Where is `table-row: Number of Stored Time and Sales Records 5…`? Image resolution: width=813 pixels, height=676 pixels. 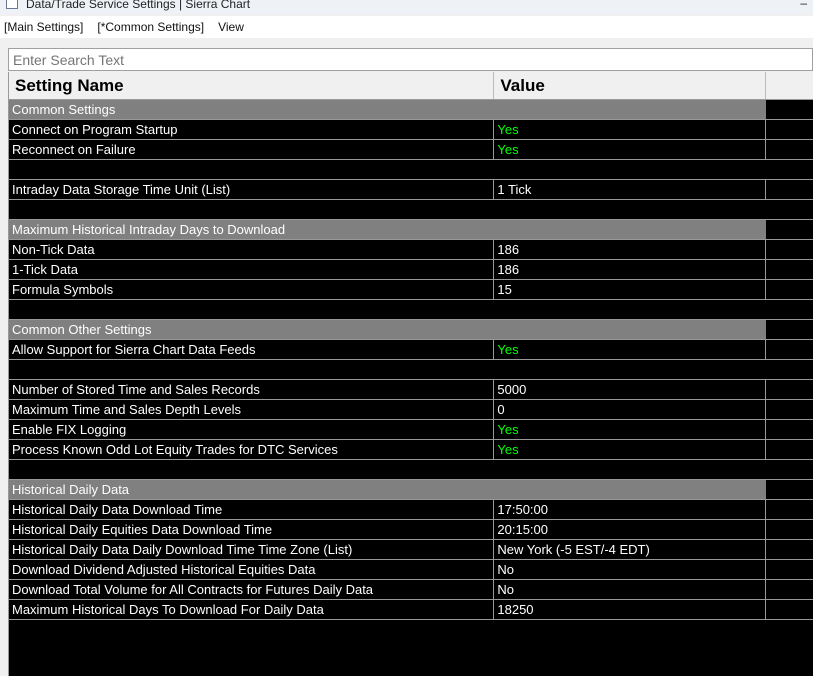
table-row: Number of Stored Time and Sales Records 5… is located at coordinates (411, 390).